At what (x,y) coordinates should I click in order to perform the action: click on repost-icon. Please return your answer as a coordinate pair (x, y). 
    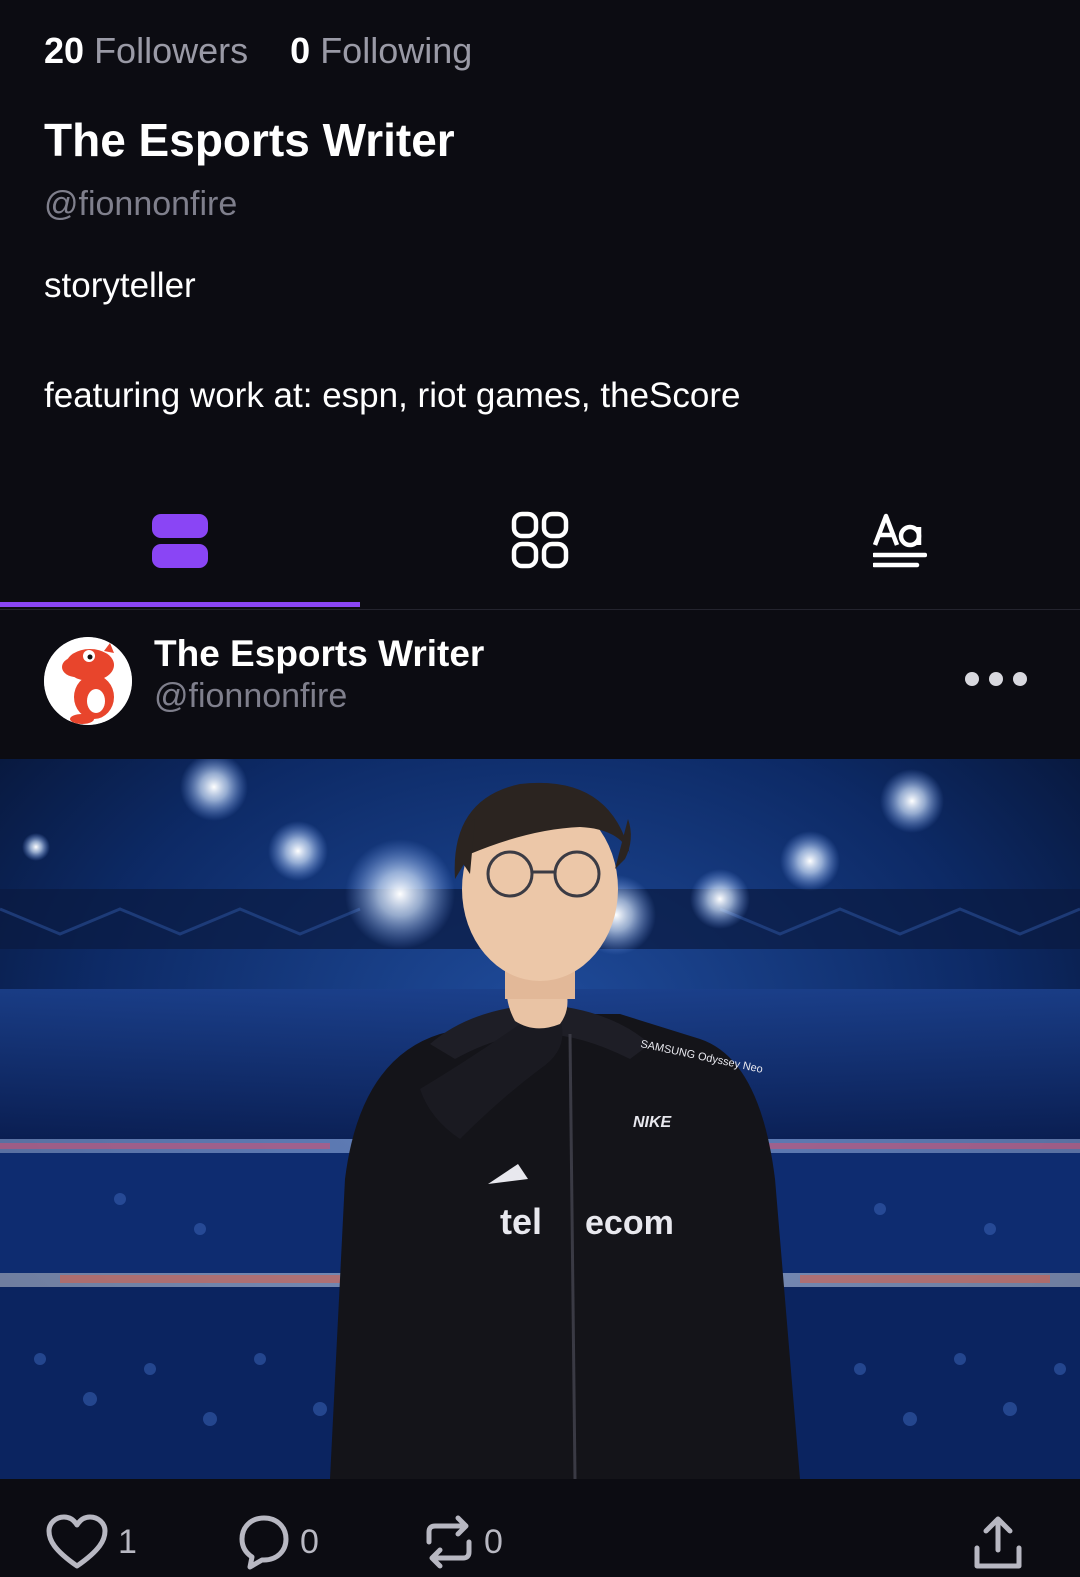
    Looking at the image, I should click on (449, 1542).